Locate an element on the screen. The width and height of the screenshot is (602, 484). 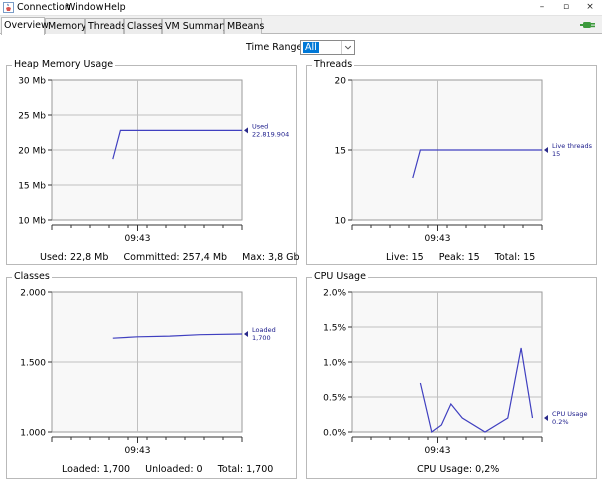
y-tick-label: 15 is located at coordinates (340, 152).